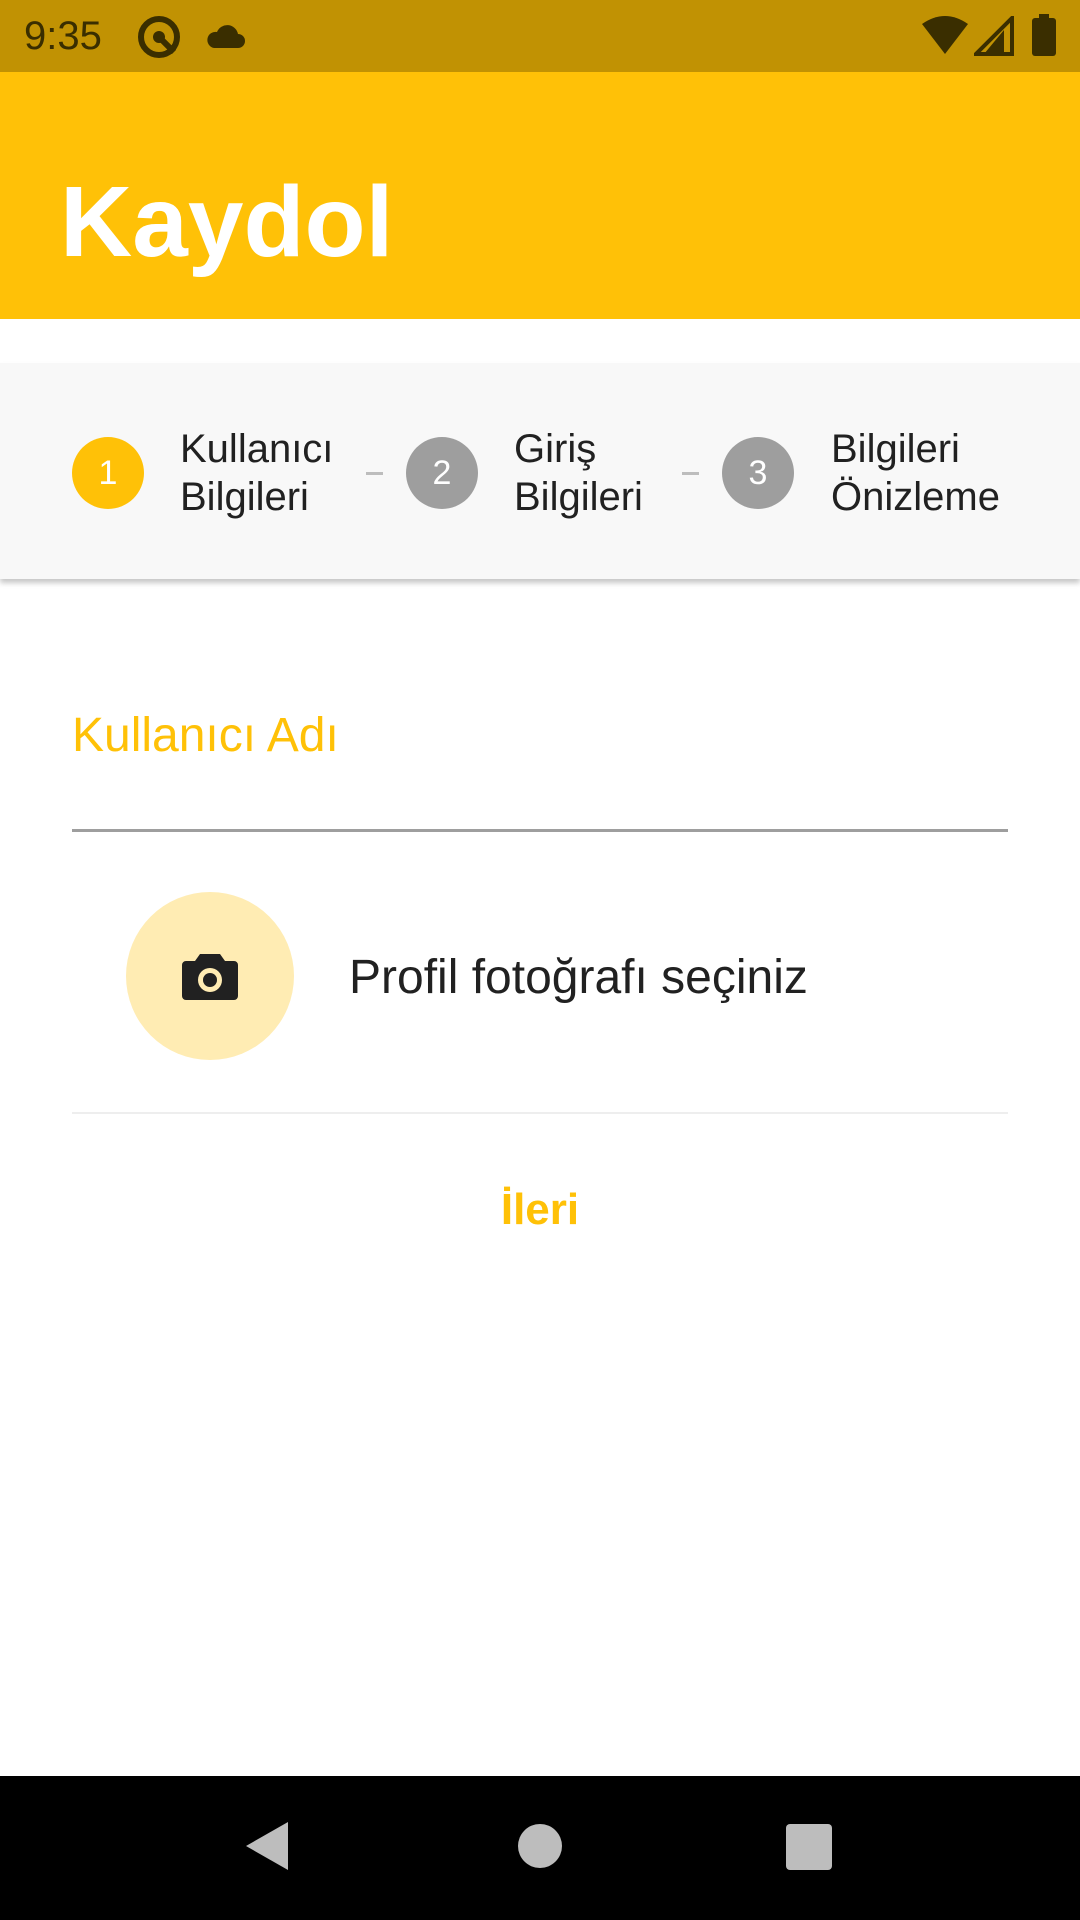 The image size is (1080, 1920). I want to click on profile-photo-picker: Profil fotoğrafı seçiniz, so click(540, 995).